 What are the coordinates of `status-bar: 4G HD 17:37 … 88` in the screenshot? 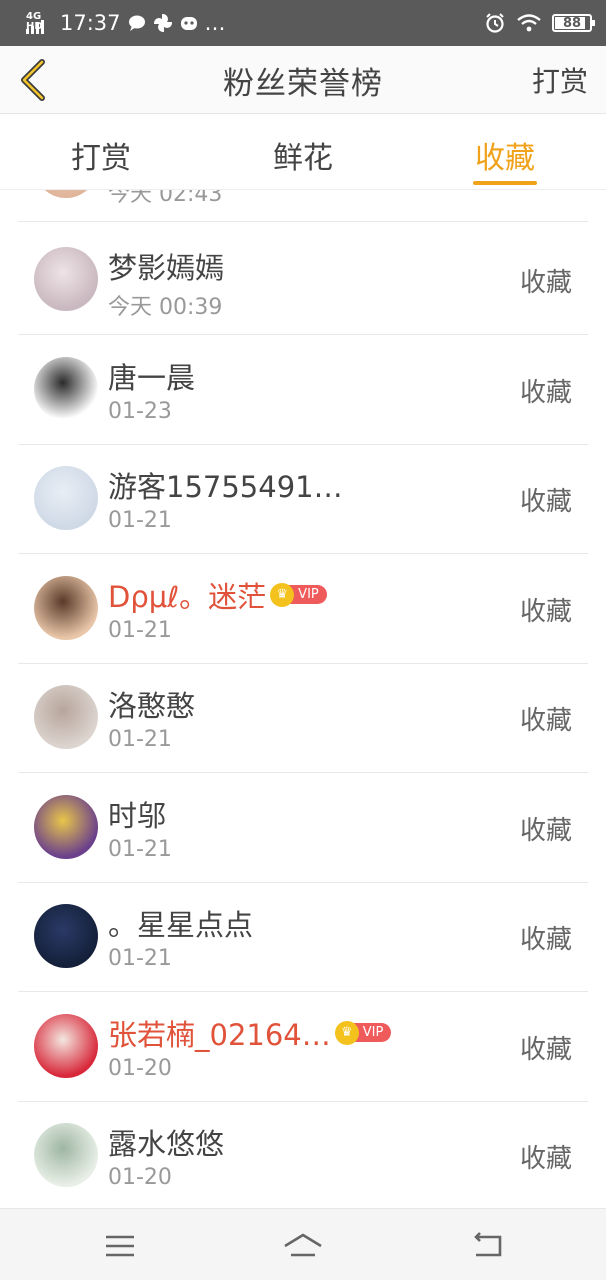 It's located at (303, 23).